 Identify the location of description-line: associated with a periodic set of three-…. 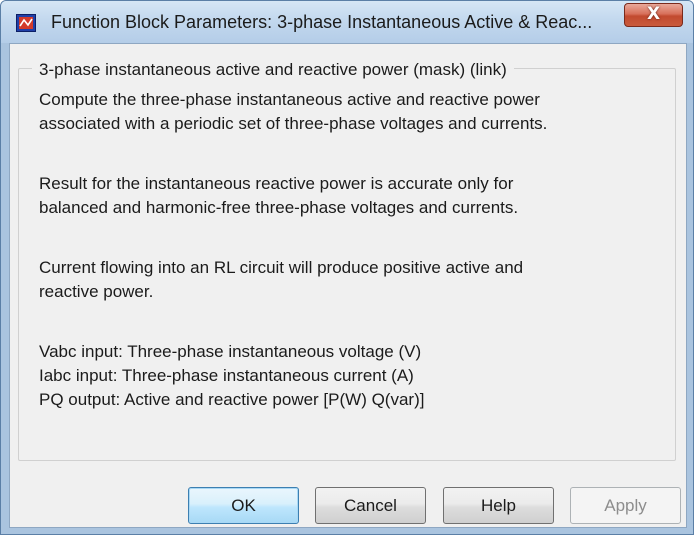
(293, 123).